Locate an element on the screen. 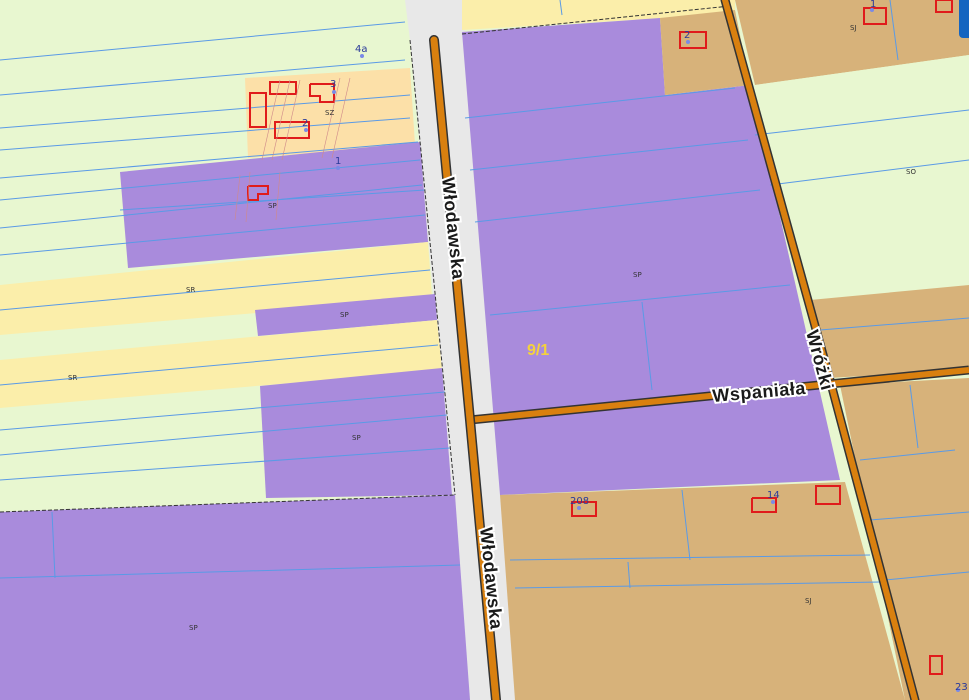 This screenshot has width=969, height=700. zone-sj-right is located at coordinates (889, 331).